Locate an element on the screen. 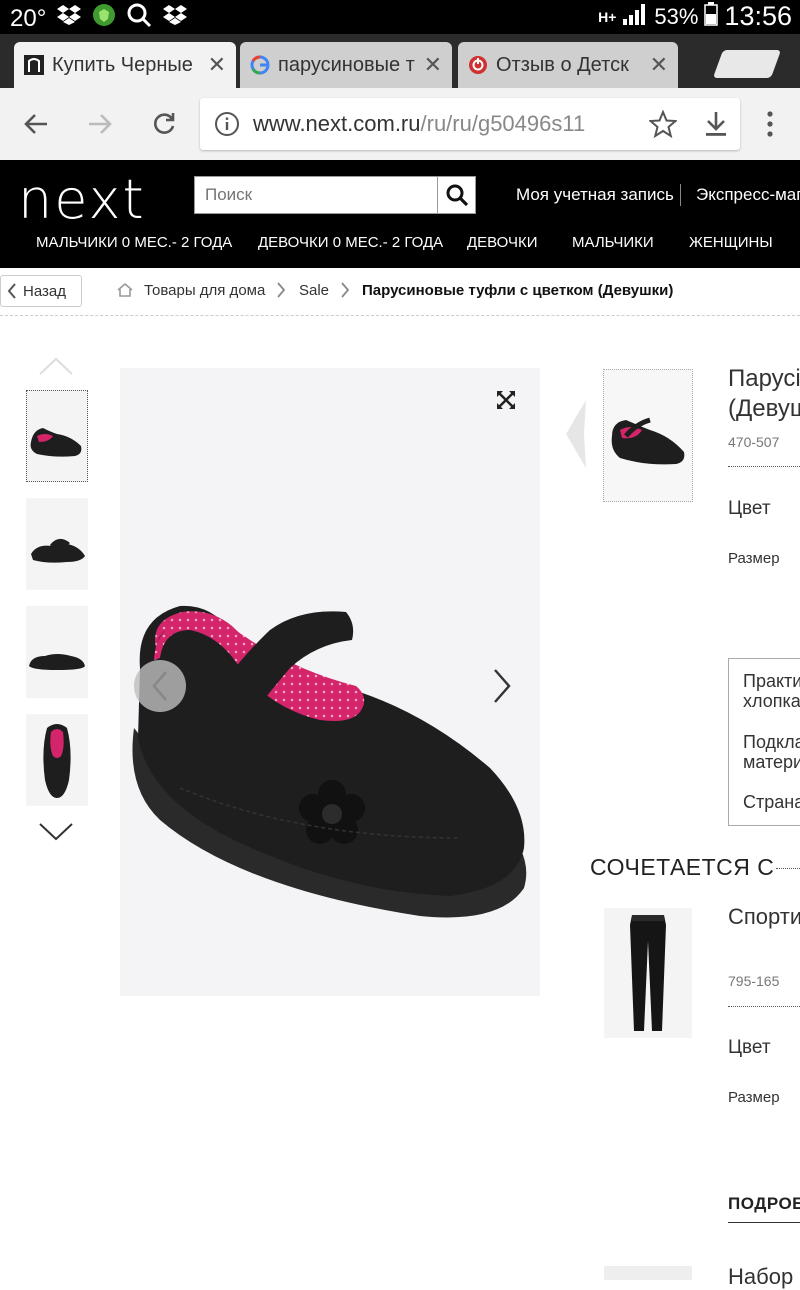  back-link-button: Назад is located at coordinates (41, 291).